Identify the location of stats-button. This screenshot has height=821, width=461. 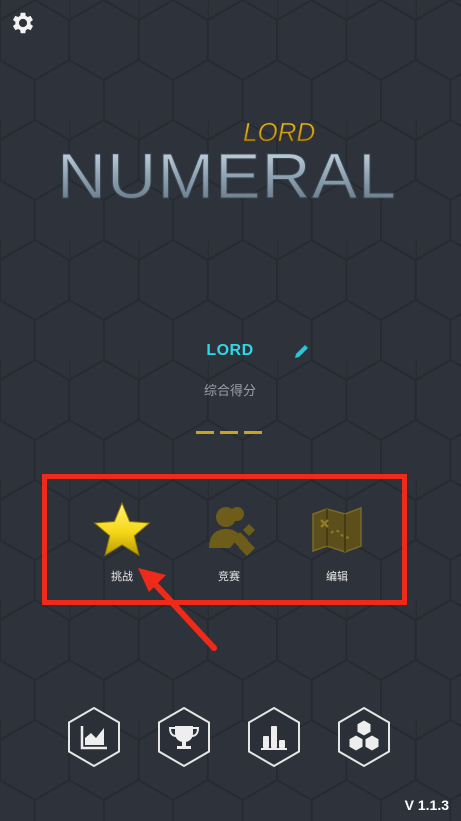
(94, 737).